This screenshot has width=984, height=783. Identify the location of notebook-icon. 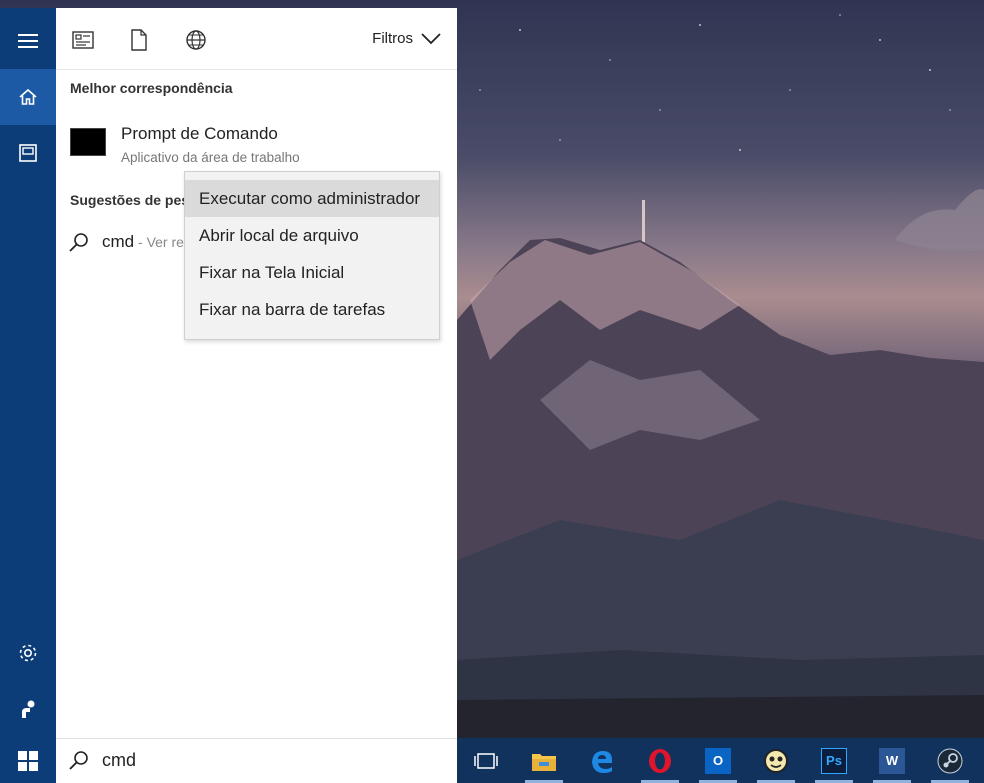
(28, 153).